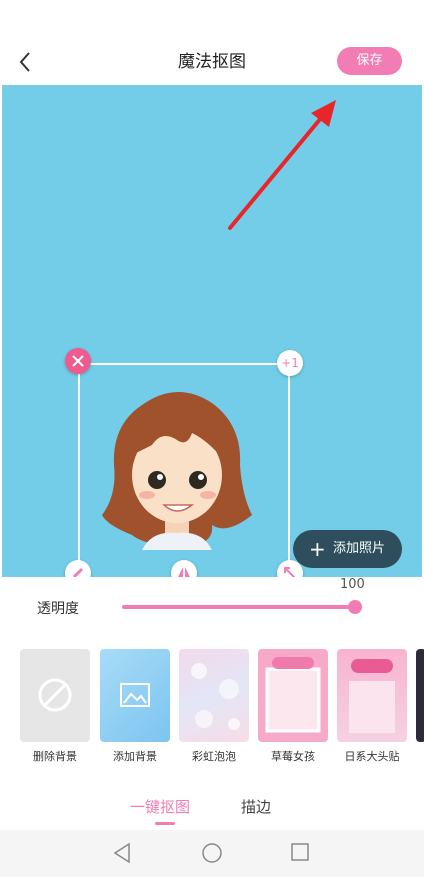 The image size is (424, 877). What do you see at coordinates (372, 695) in the screenshot?
I see `love-thumbnail` at bounding box center [372, 695].